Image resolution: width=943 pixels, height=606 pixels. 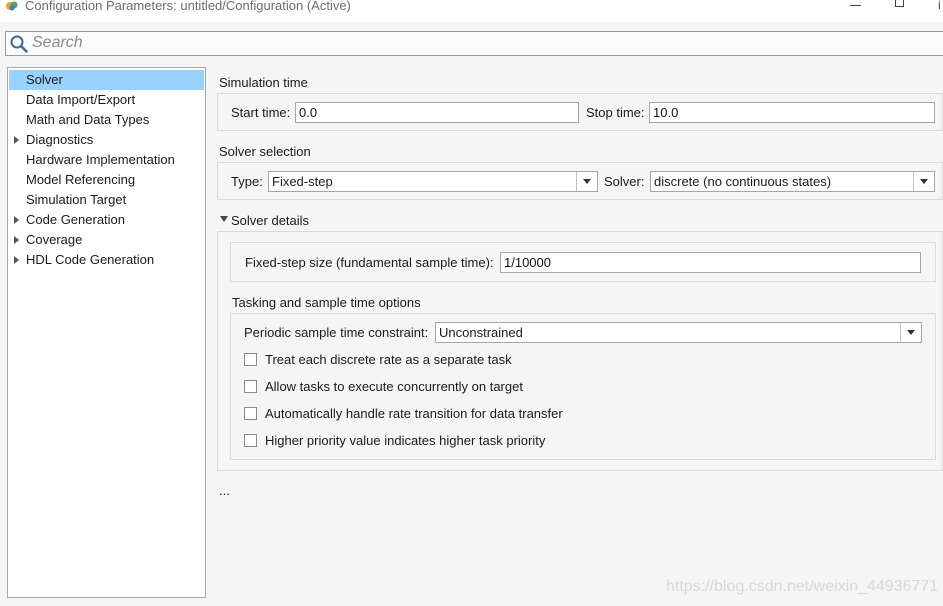 I want to click on solver-details-heading: Solver details, so click(x=270, y=220).